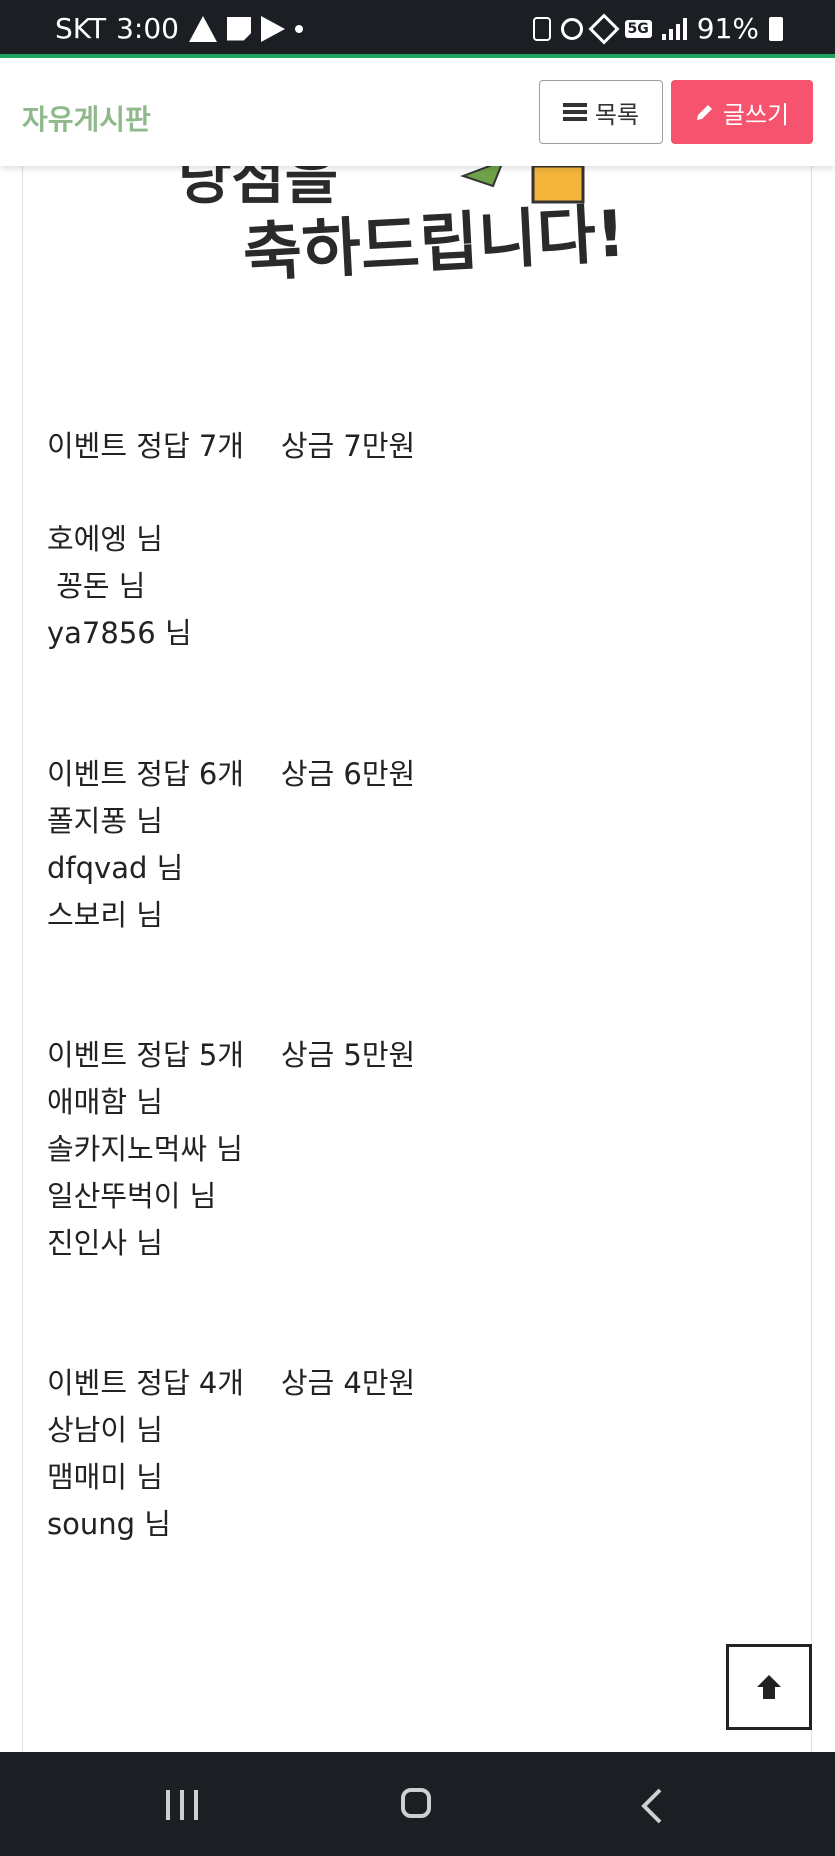 The image size is (835, 1856). Describe the element at coordinates (105, 1477) in the screenshot. I see `winner-item: 맴매미 님` at that location.